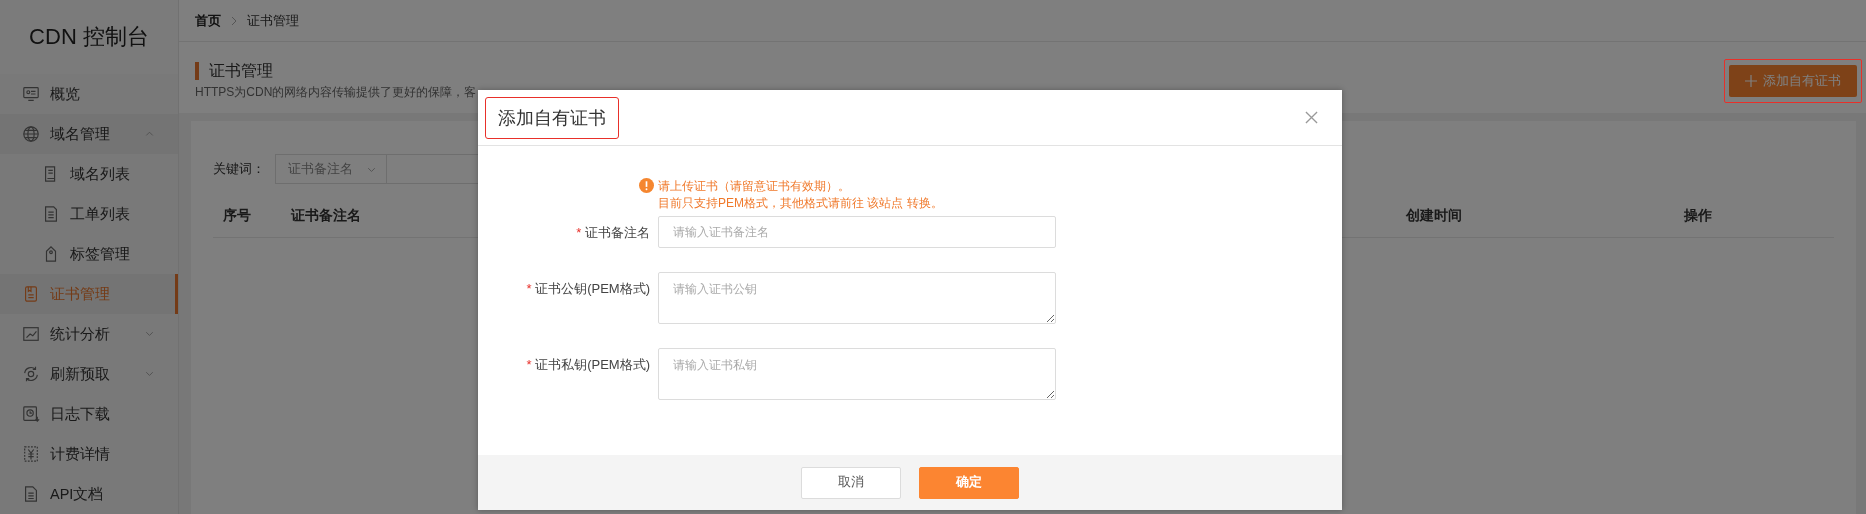 The width and height of the screenshot is (1866, 514). Describe the element at coordinates (89, 454) in the screenshot. I see `menu-item: 计费详情` at that location.